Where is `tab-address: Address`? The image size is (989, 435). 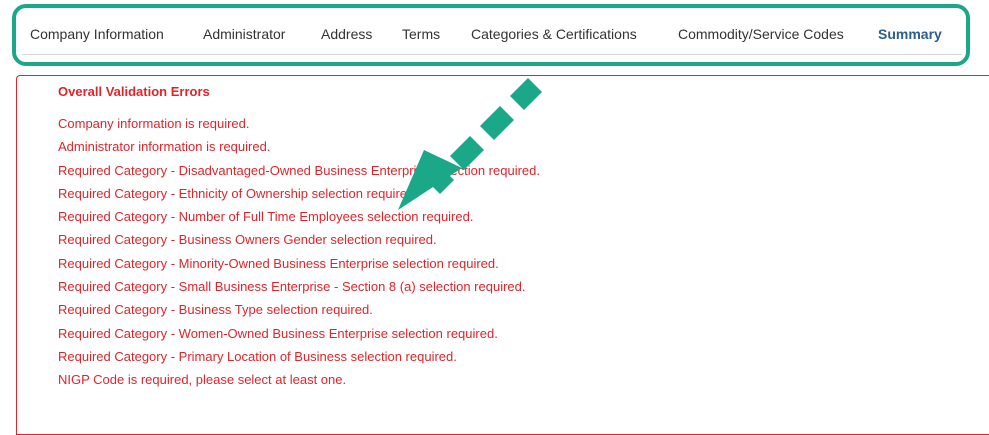
tab-address: Address is located at coordinates (346, 34).